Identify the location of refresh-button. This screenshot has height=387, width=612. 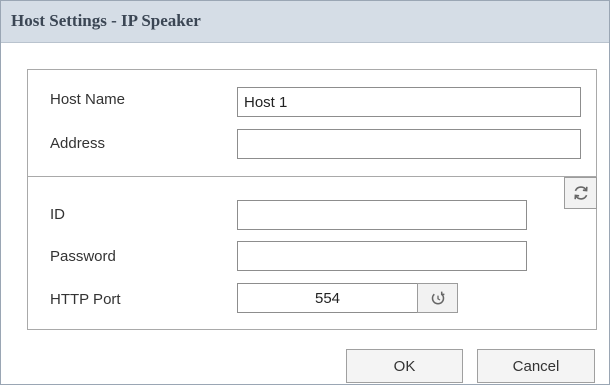
(580, 193).